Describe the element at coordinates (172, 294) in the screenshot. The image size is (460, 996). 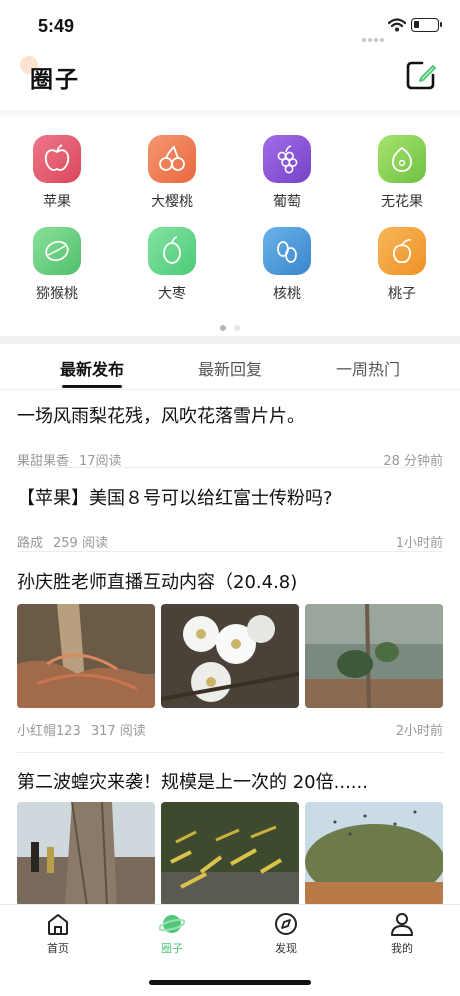
I see `category-label: 大枣` at that location.